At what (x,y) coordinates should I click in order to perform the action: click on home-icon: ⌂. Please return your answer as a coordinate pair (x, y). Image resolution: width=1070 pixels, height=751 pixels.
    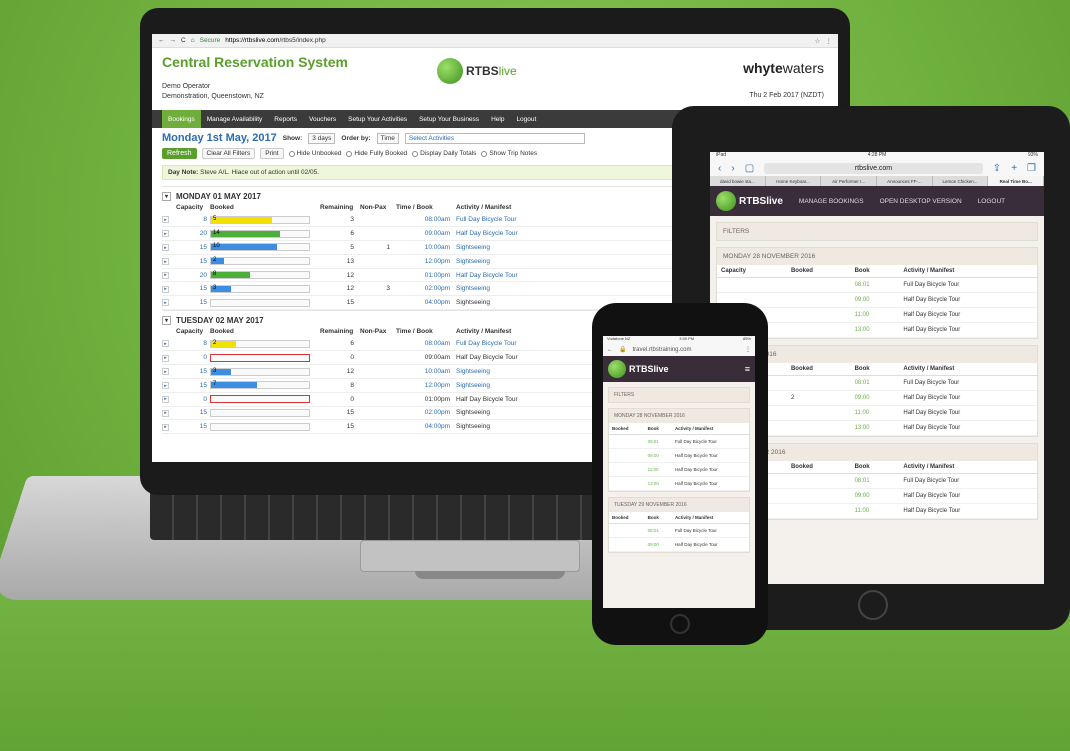
    Looking at the image, I should click on (193, 40).